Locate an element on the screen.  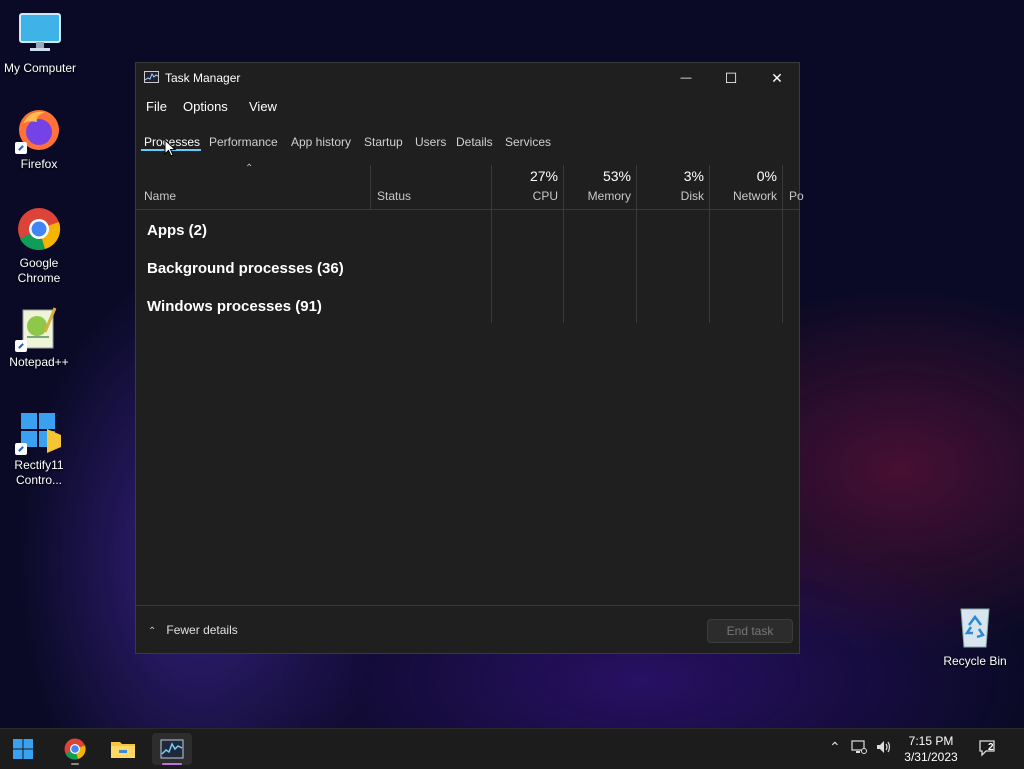
fewer-details-button: ⌃ Fewer details is located at coordinates (193, 630).